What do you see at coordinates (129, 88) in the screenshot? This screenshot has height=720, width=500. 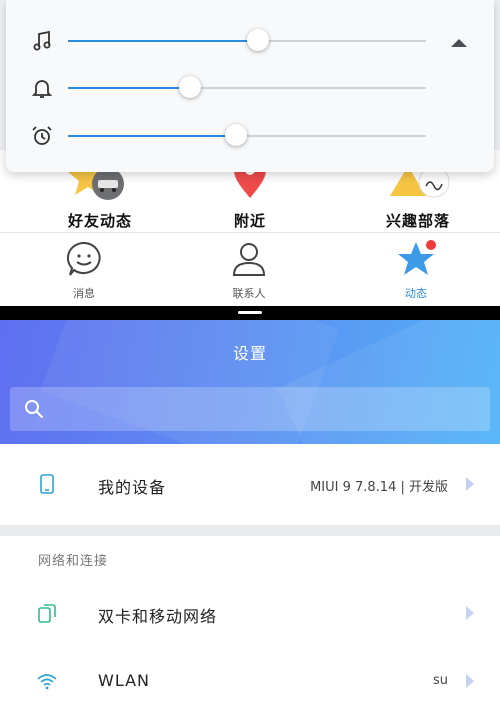 I see `ringtone-volume-fill` at bounding box center [129, 88].